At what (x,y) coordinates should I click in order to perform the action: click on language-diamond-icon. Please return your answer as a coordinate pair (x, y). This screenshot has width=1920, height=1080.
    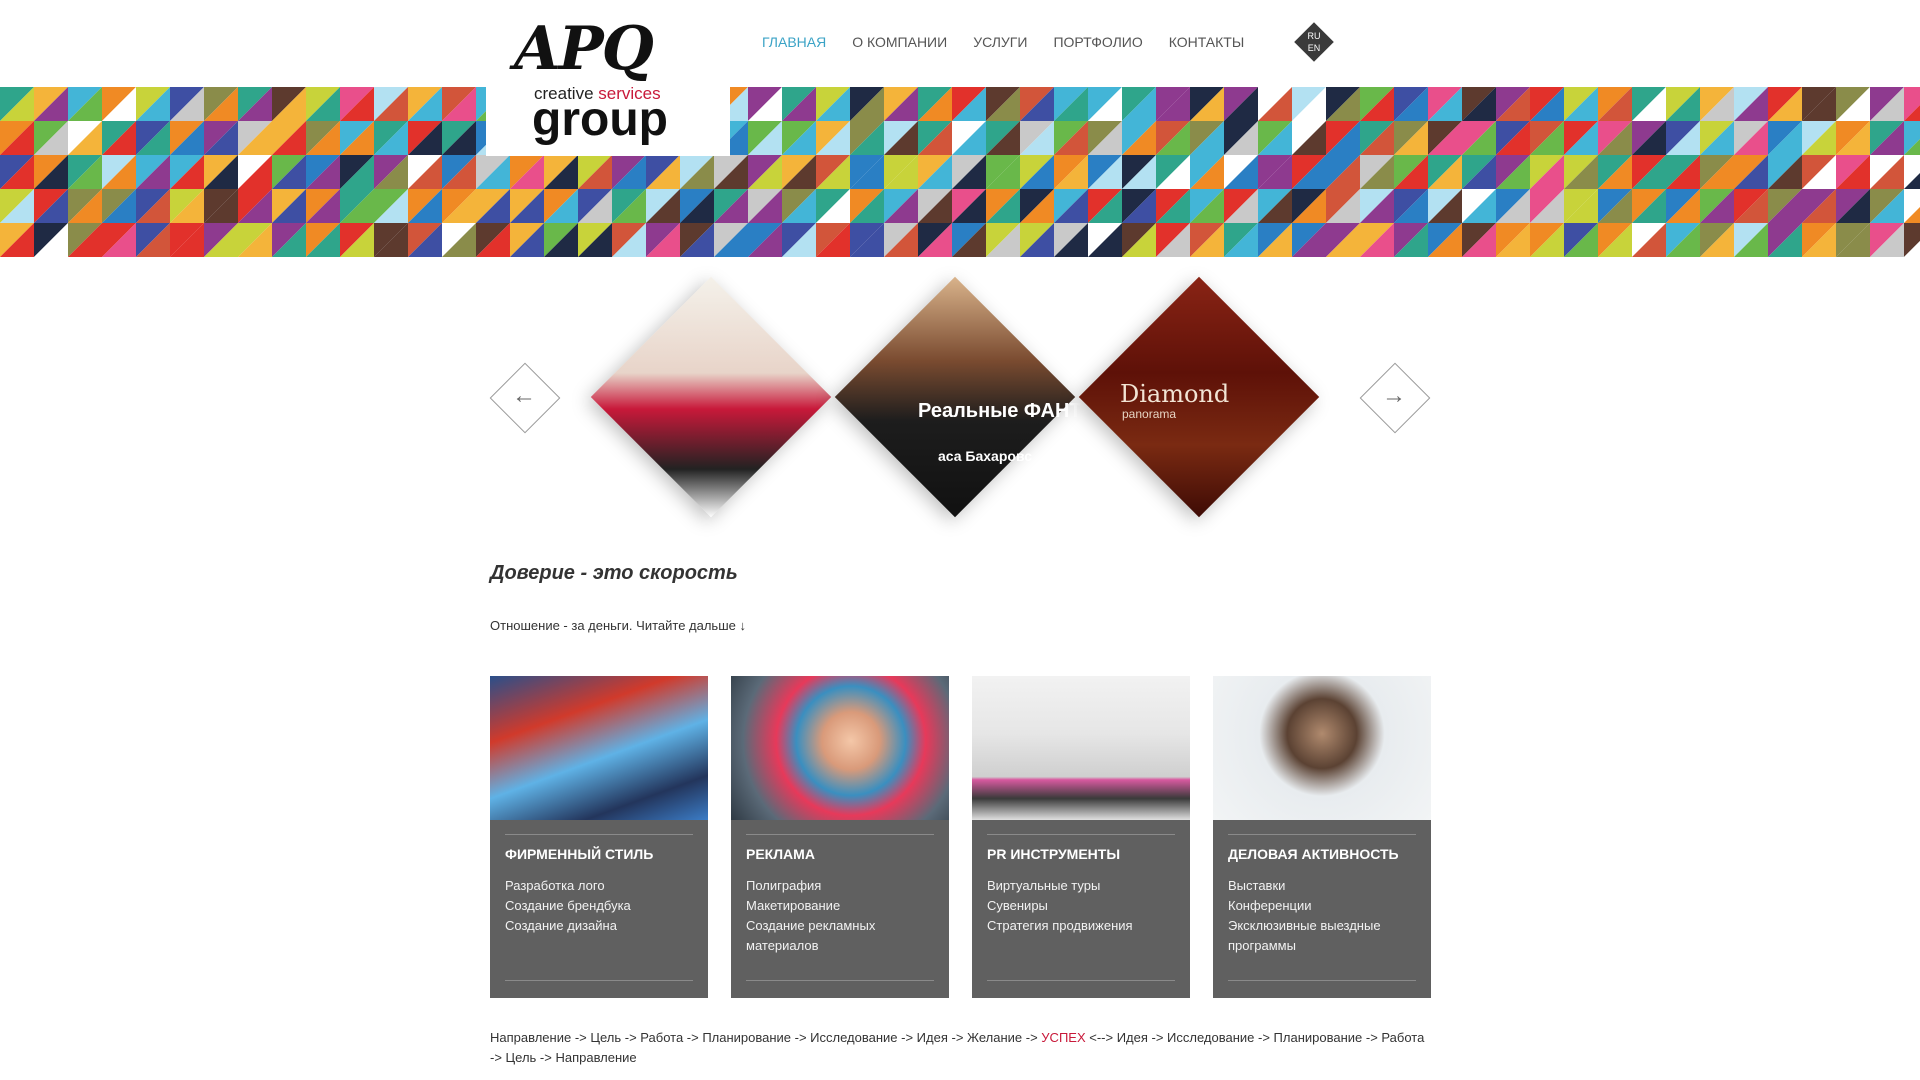
    Looking at the image, I should click on (1314, 42).